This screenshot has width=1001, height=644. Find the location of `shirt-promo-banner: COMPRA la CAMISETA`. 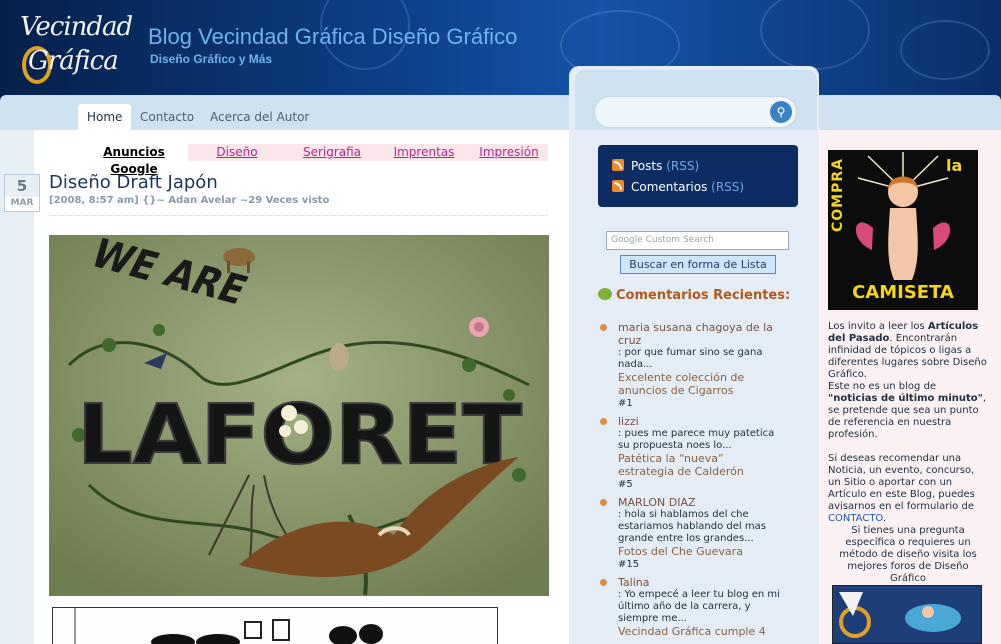

shirt-promo-banner: COMPRA la CAMISETA is located at coordinates (903, 230).